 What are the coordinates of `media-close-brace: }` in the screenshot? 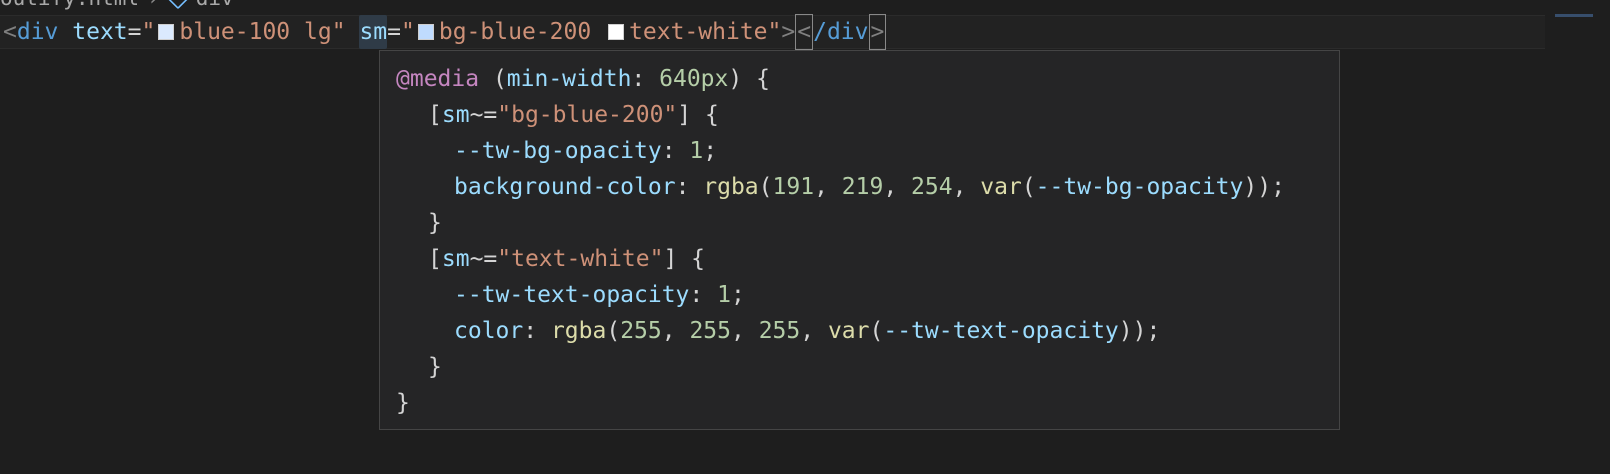 It's located at (403, 403).